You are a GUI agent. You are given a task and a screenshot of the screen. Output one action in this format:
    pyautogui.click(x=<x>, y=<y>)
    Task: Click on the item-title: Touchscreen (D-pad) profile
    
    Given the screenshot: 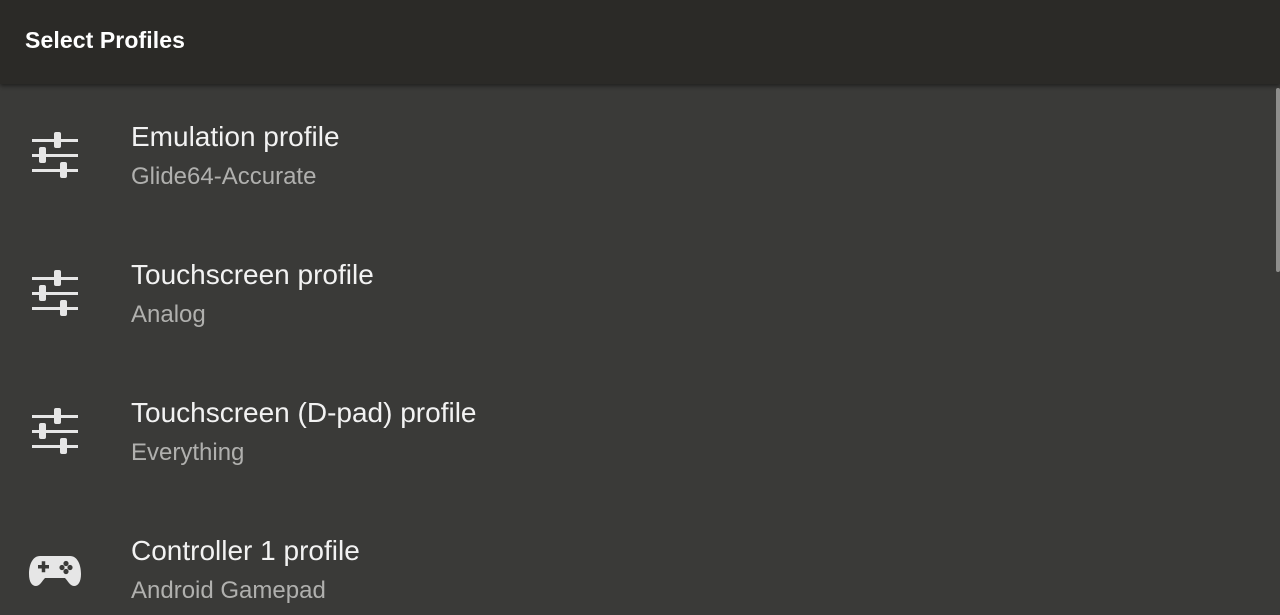 What is the action you would take?
    pyautogui.click(x=304, y=412)
    